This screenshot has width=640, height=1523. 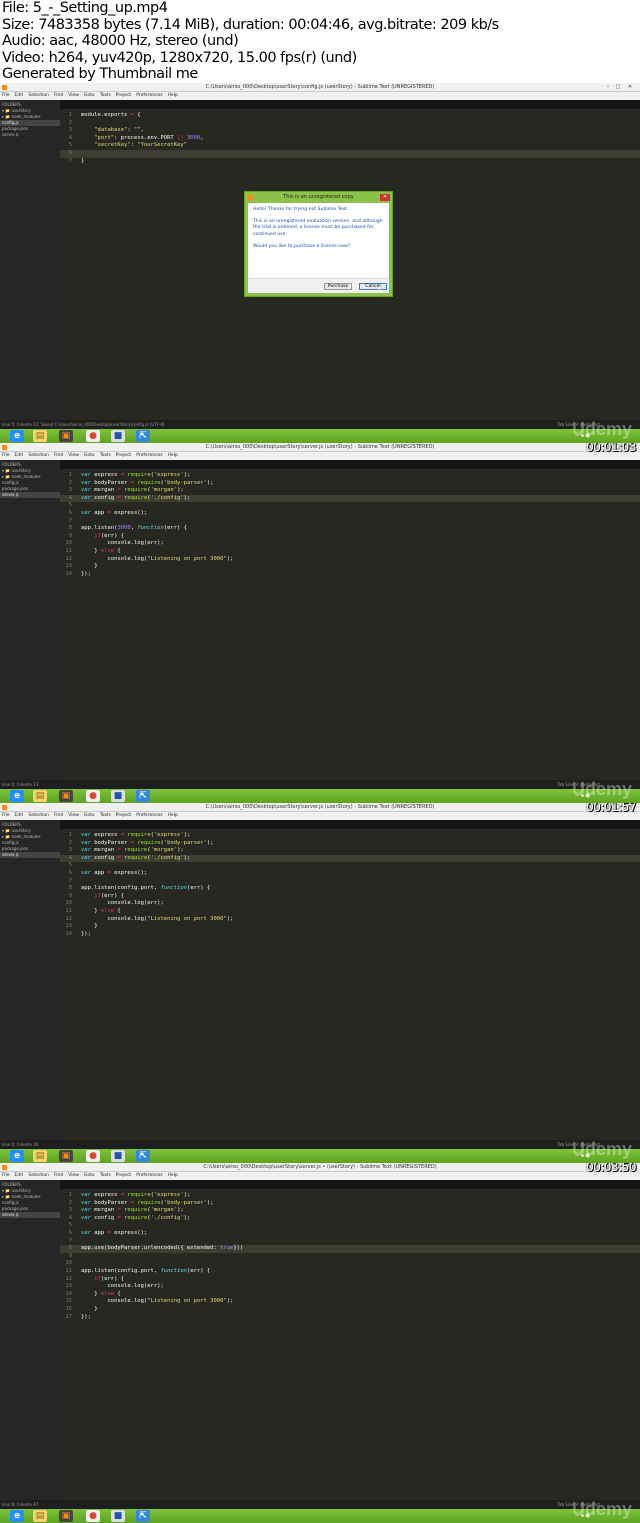 I want to click on udemy-watermark: Udemy, so click(x=601, y=1149).